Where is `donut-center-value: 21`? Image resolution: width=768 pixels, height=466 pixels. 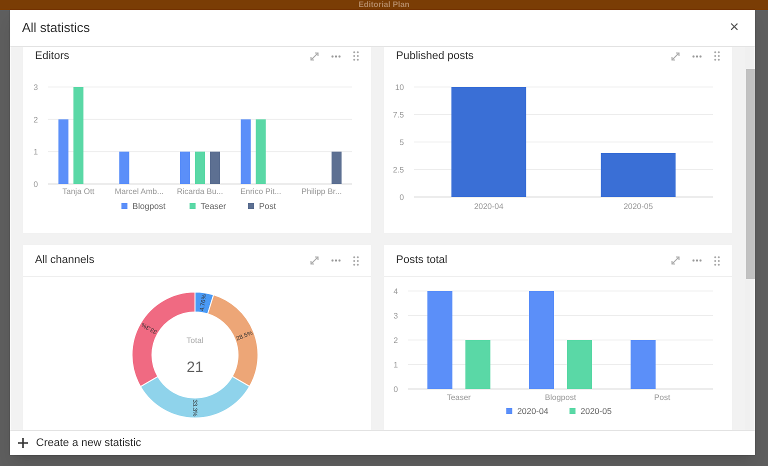
donut-center-value: 21 is located at coordinates (195, 367).